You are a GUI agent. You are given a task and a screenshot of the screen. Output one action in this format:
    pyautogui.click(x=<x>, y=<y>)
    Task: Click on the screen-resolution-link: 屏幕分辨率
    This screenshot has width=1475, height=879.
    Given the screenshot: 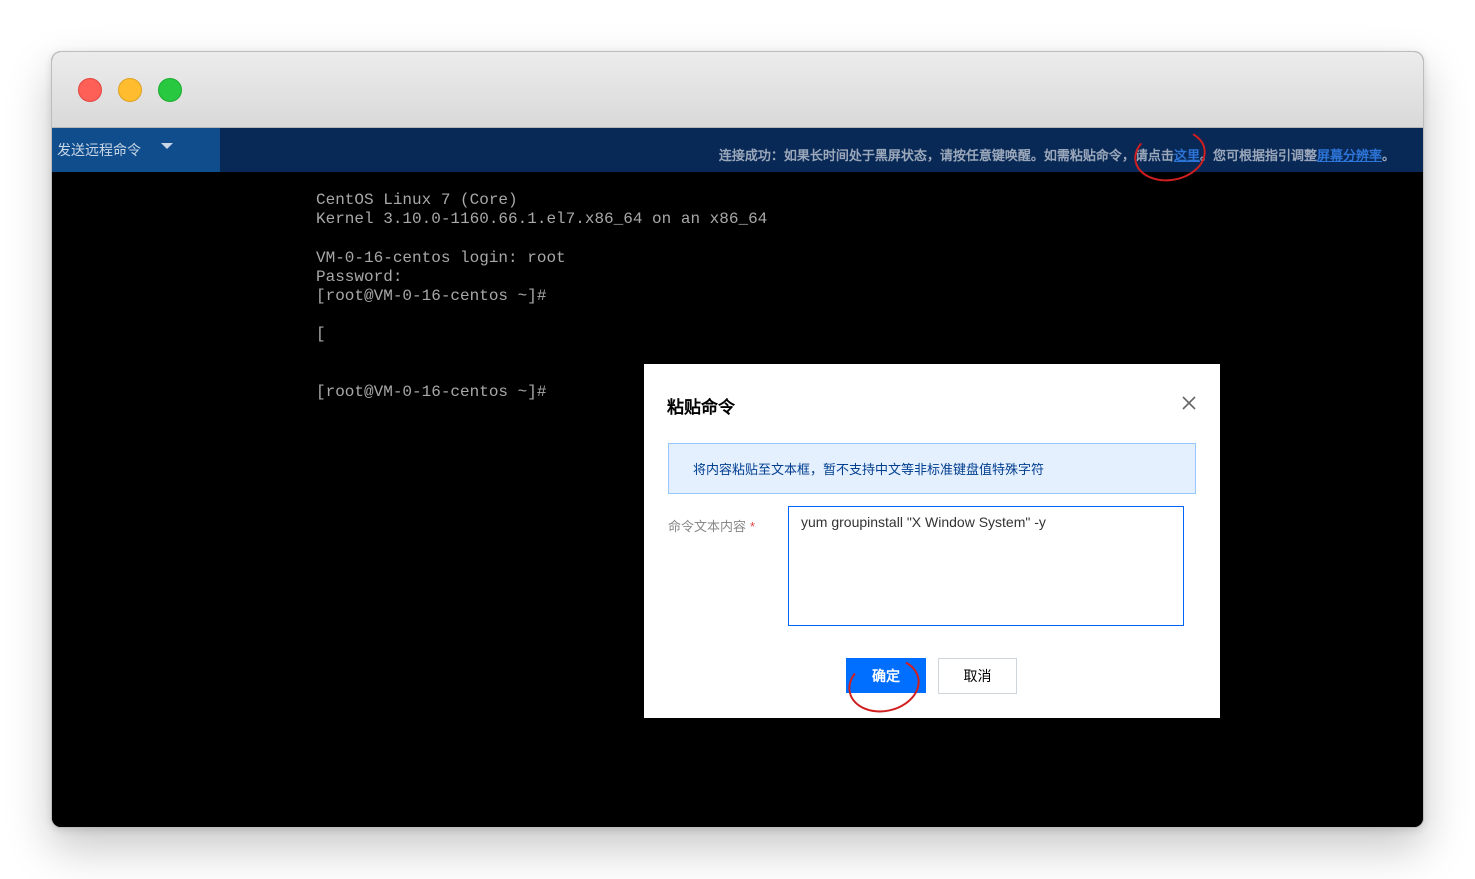 What is the action you would take?
    pyautogui.click(x=1349, y=155)
    